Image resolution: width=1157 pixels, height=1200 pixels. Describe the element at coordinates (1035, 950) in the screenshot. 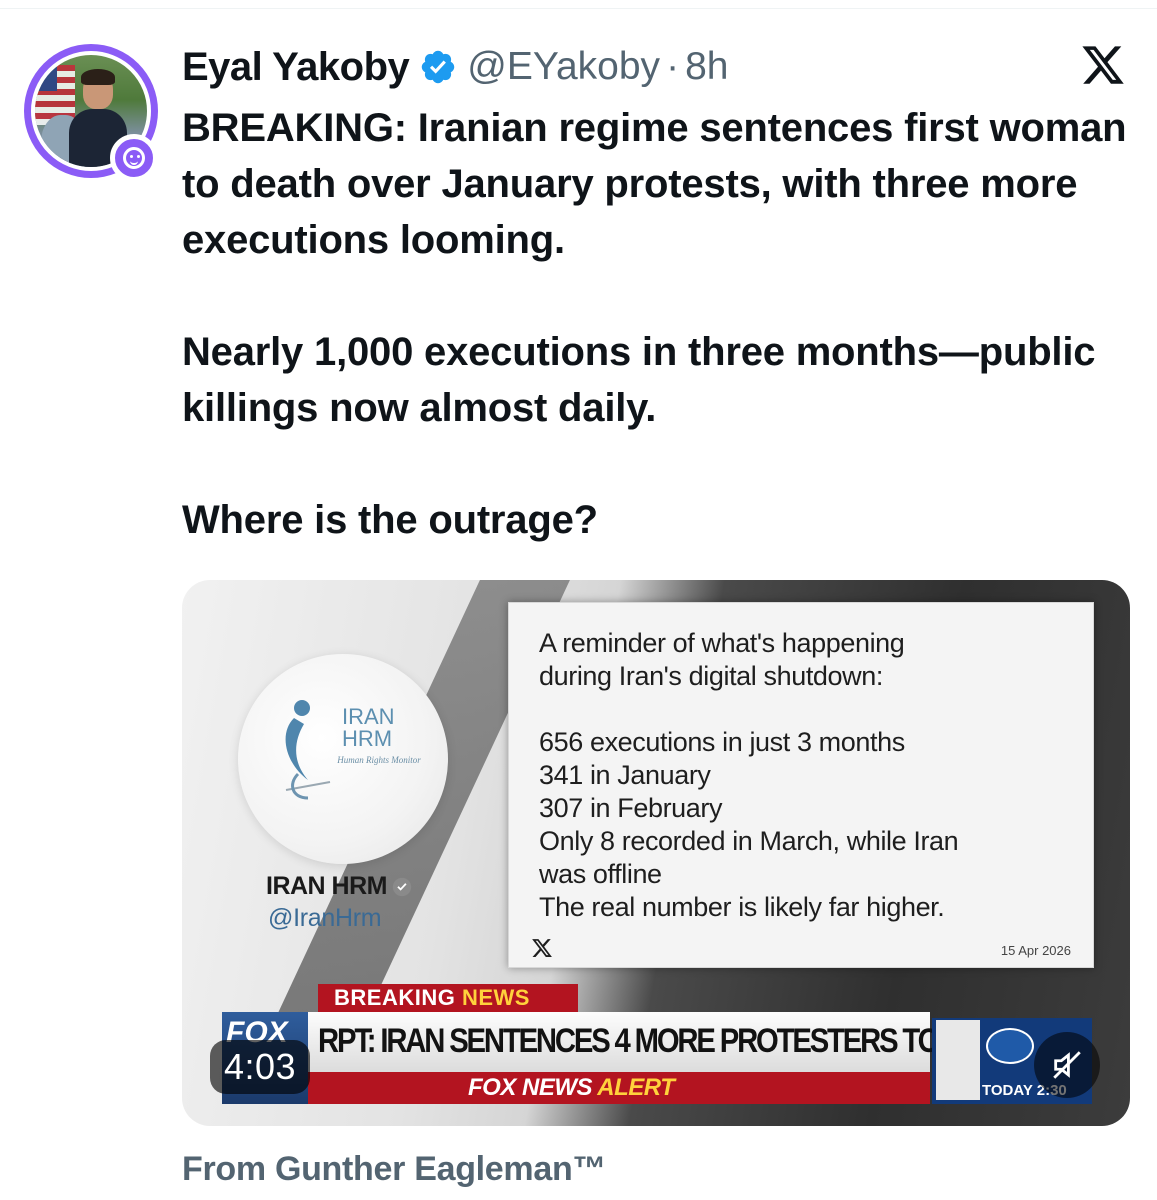

I see `embedded-post-date: 15 Apr 2026` at that location.